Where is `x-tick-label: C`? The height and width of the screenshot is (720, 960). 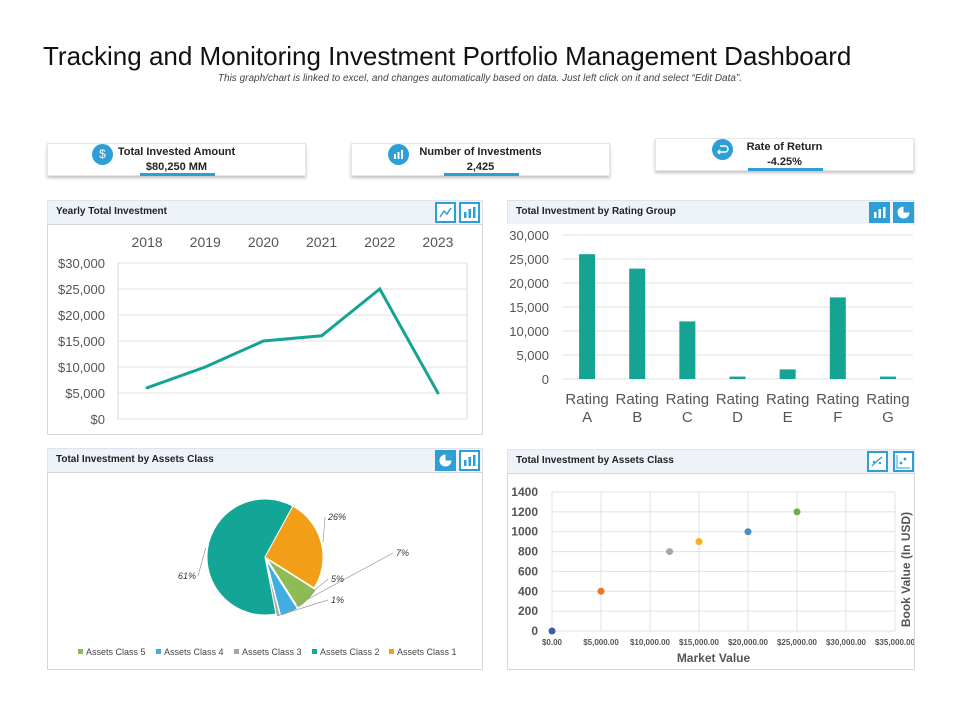
x-tick-label: C is located at coordinates (687, 417).